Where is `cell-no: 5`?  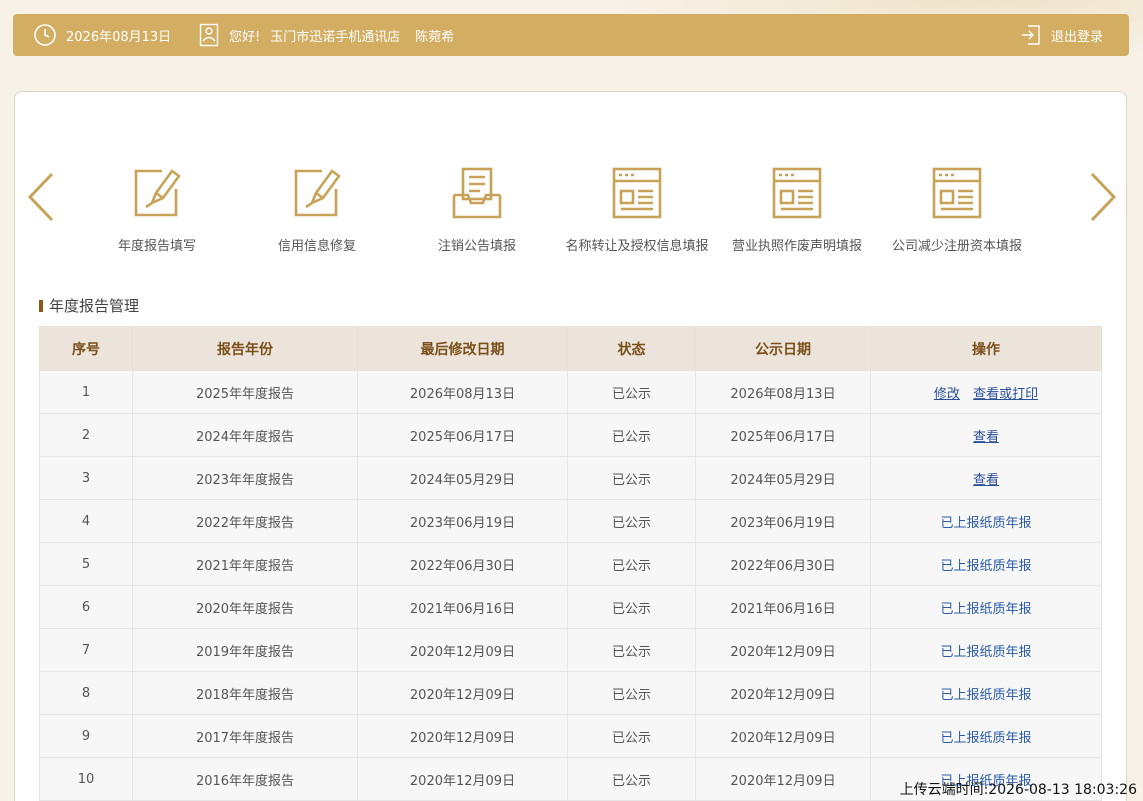
cell-no: 5 is located at coordinates (86, 564).